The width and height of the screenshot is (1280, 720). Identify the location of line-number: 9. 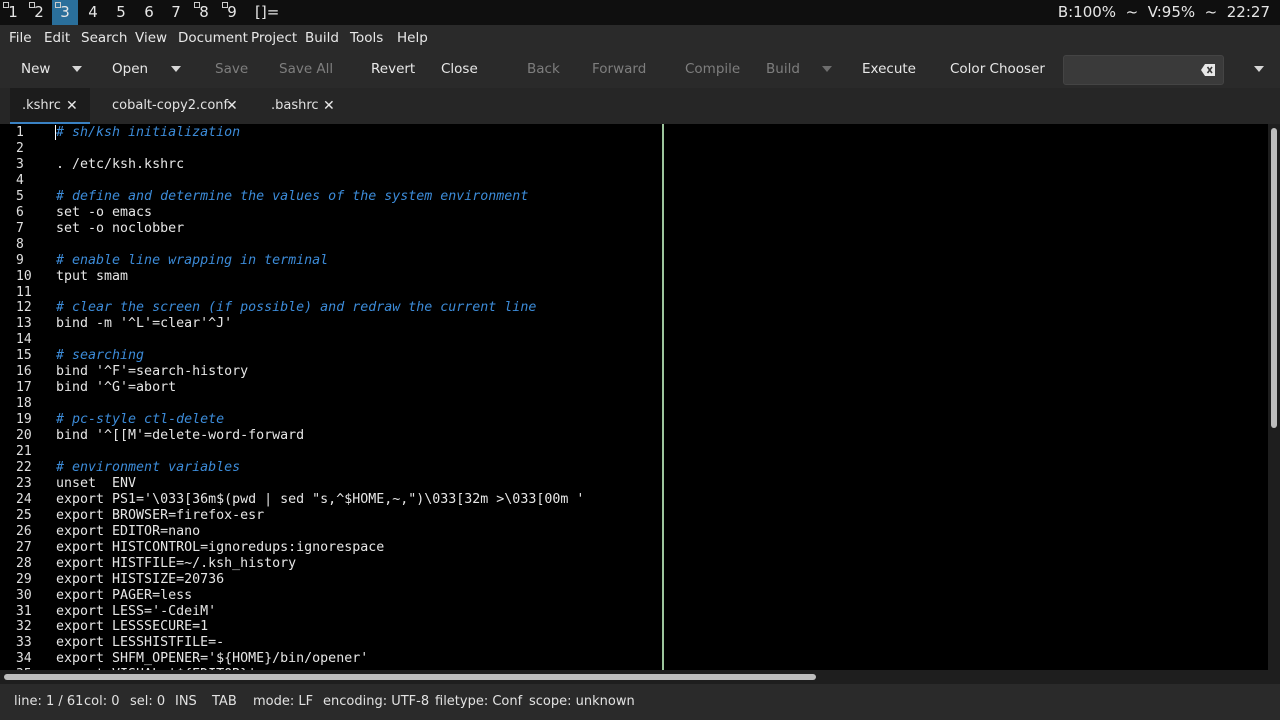
(20, 260).